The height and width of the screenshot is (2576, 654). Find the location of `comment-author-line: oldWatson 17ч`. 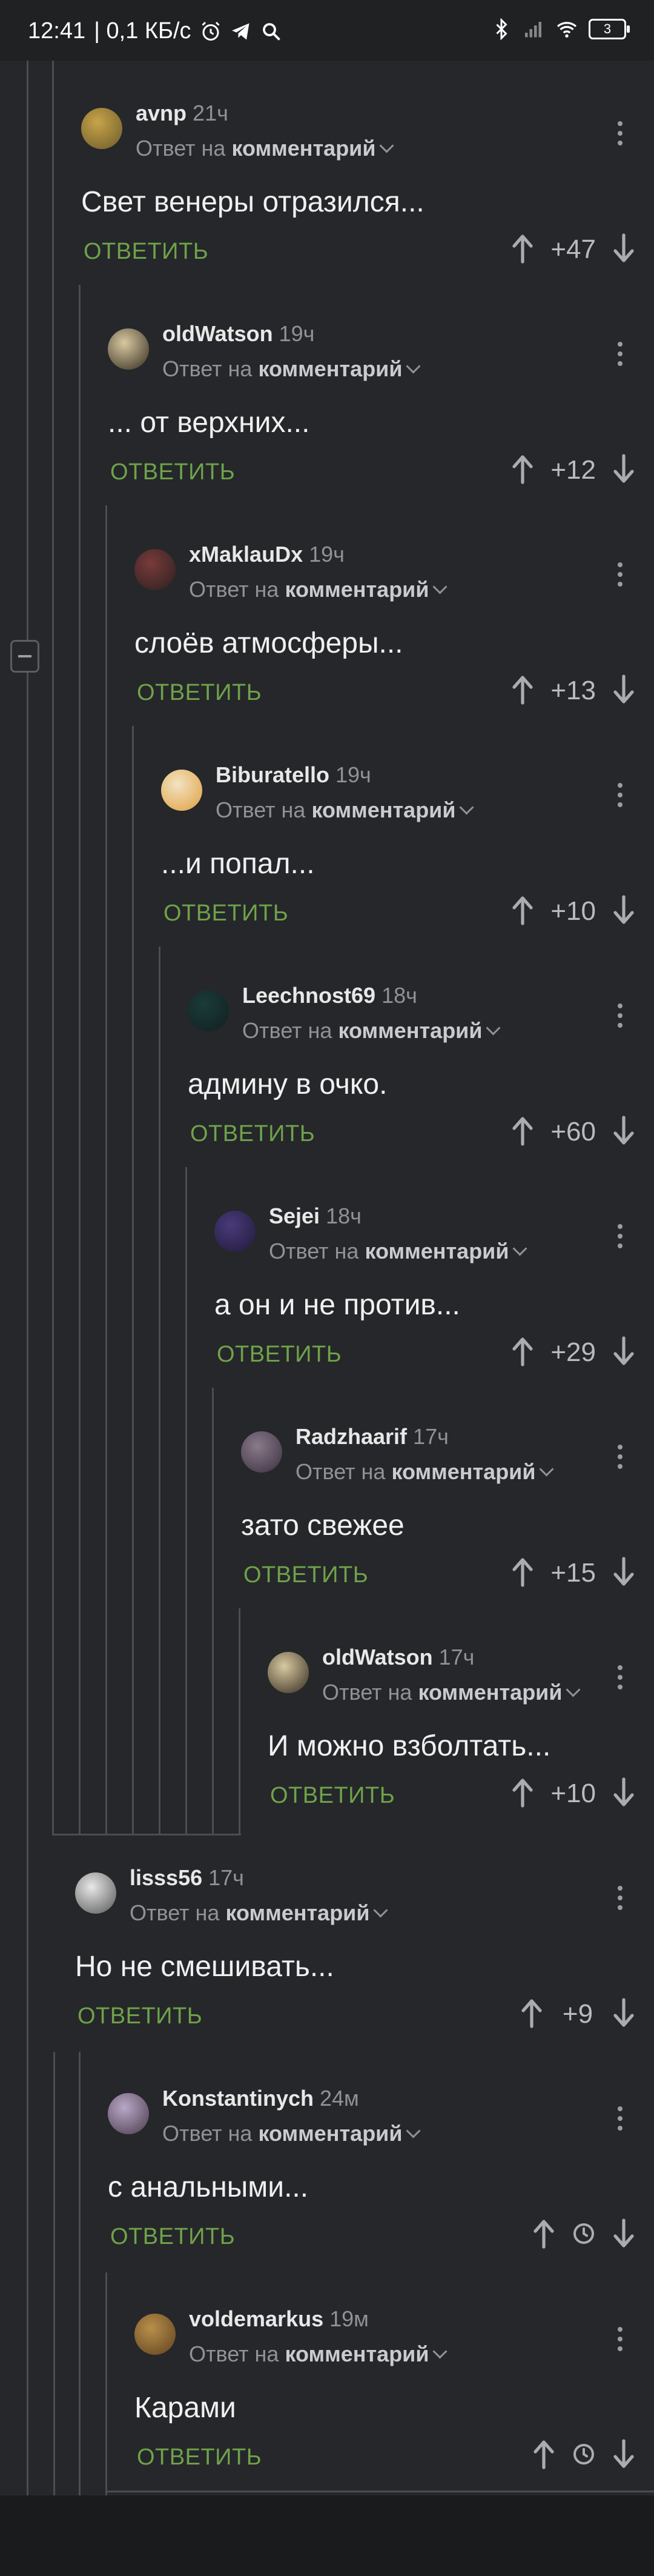

comment-author-line: oldWatson 17ч is located at coordinates (398, 1657).